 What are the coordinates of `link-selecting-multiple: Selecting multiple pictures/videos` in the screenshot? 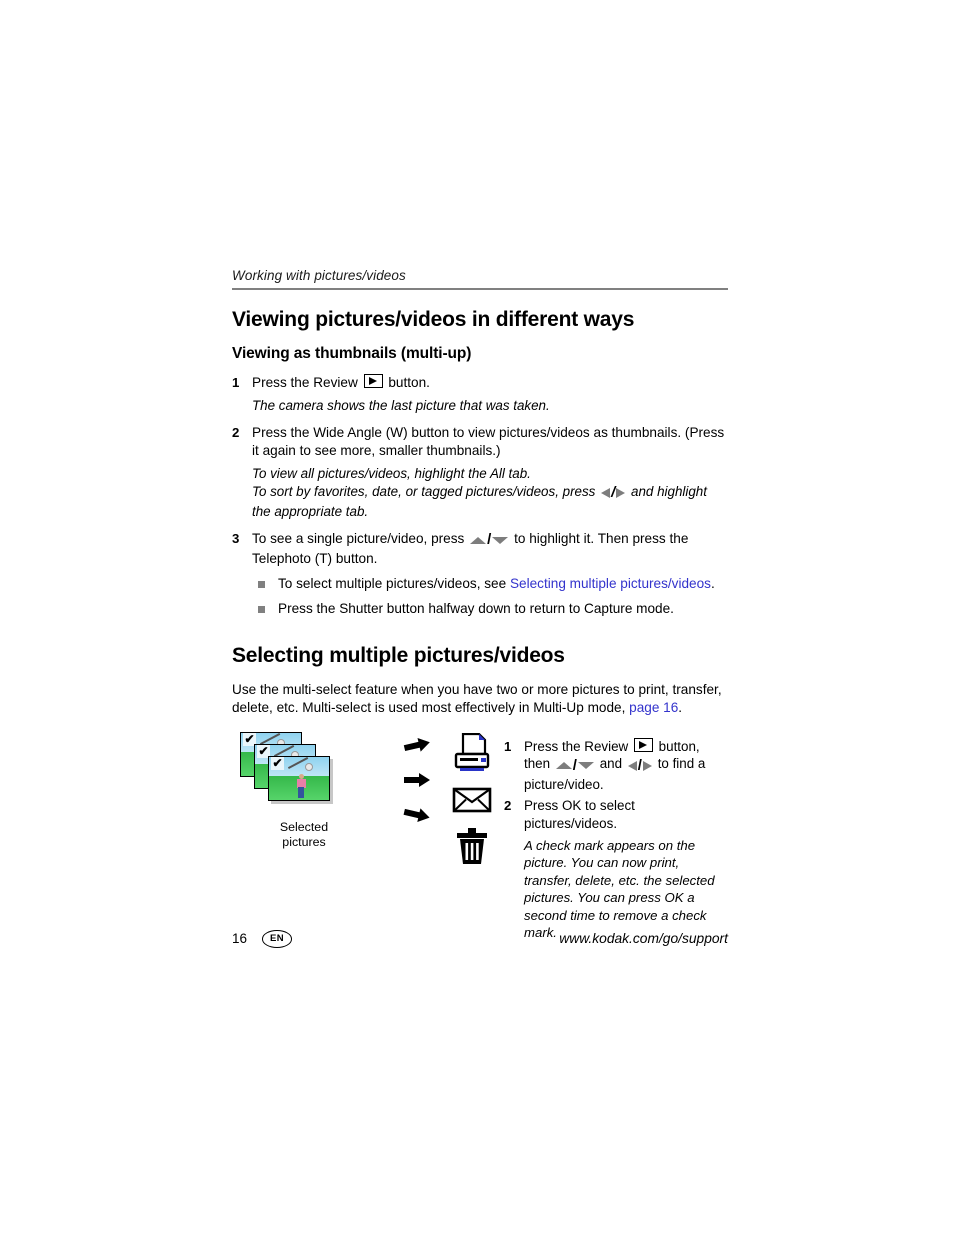 It's located at (610, 583).